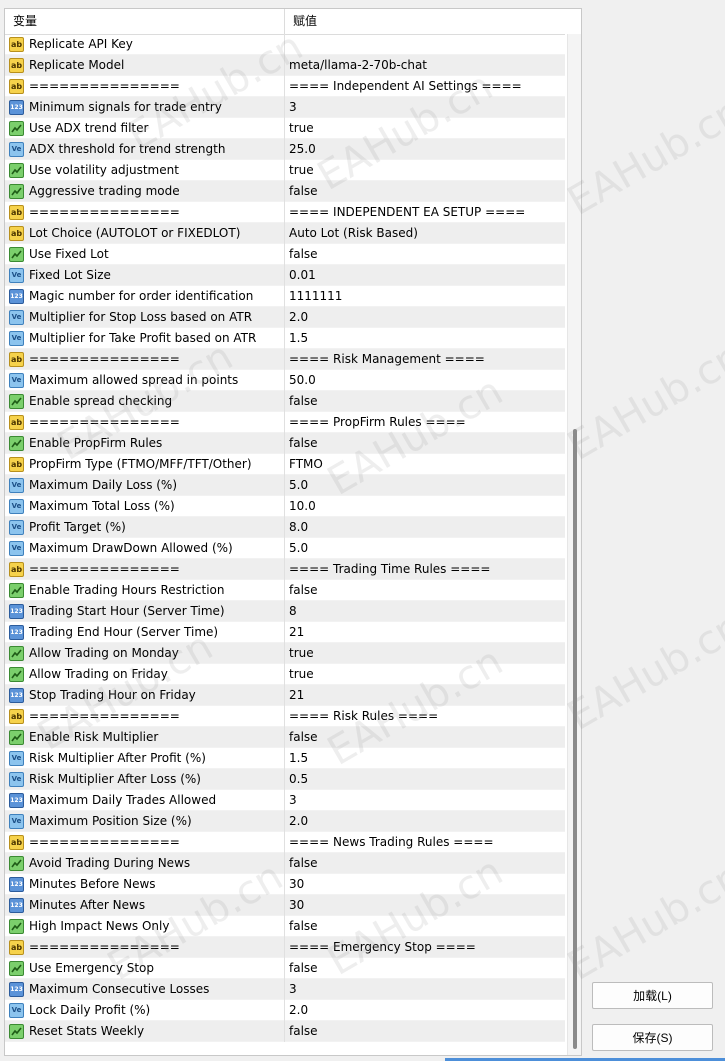 The image size is (725, 1061). What do you see at coordinates (285, 443) in the screenshot?
I see `parameter-row: Enable PropFirm Rules false` at bounding box center [285, 443].